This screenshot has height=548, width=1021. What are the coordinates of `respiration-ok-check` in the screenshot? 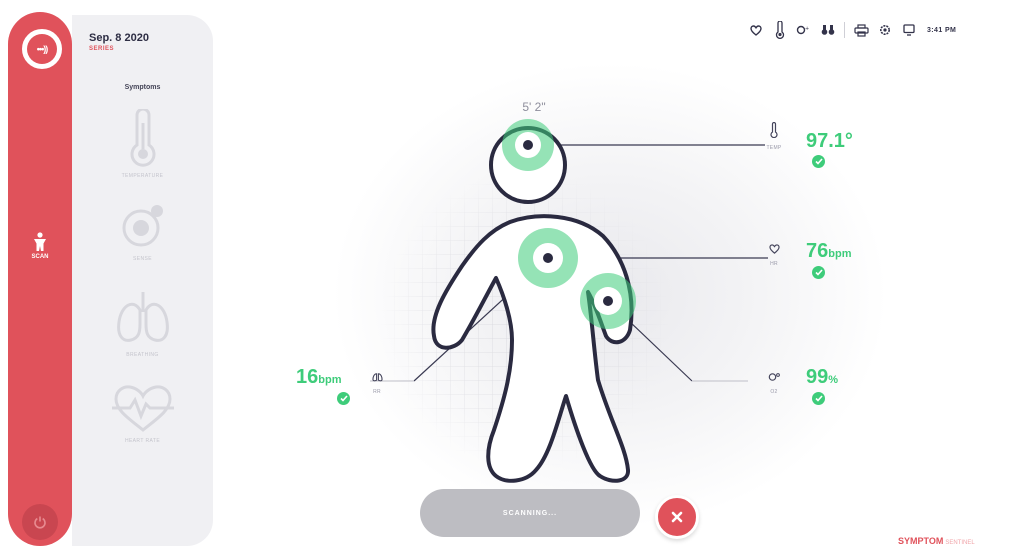 It's located at (343, 398).